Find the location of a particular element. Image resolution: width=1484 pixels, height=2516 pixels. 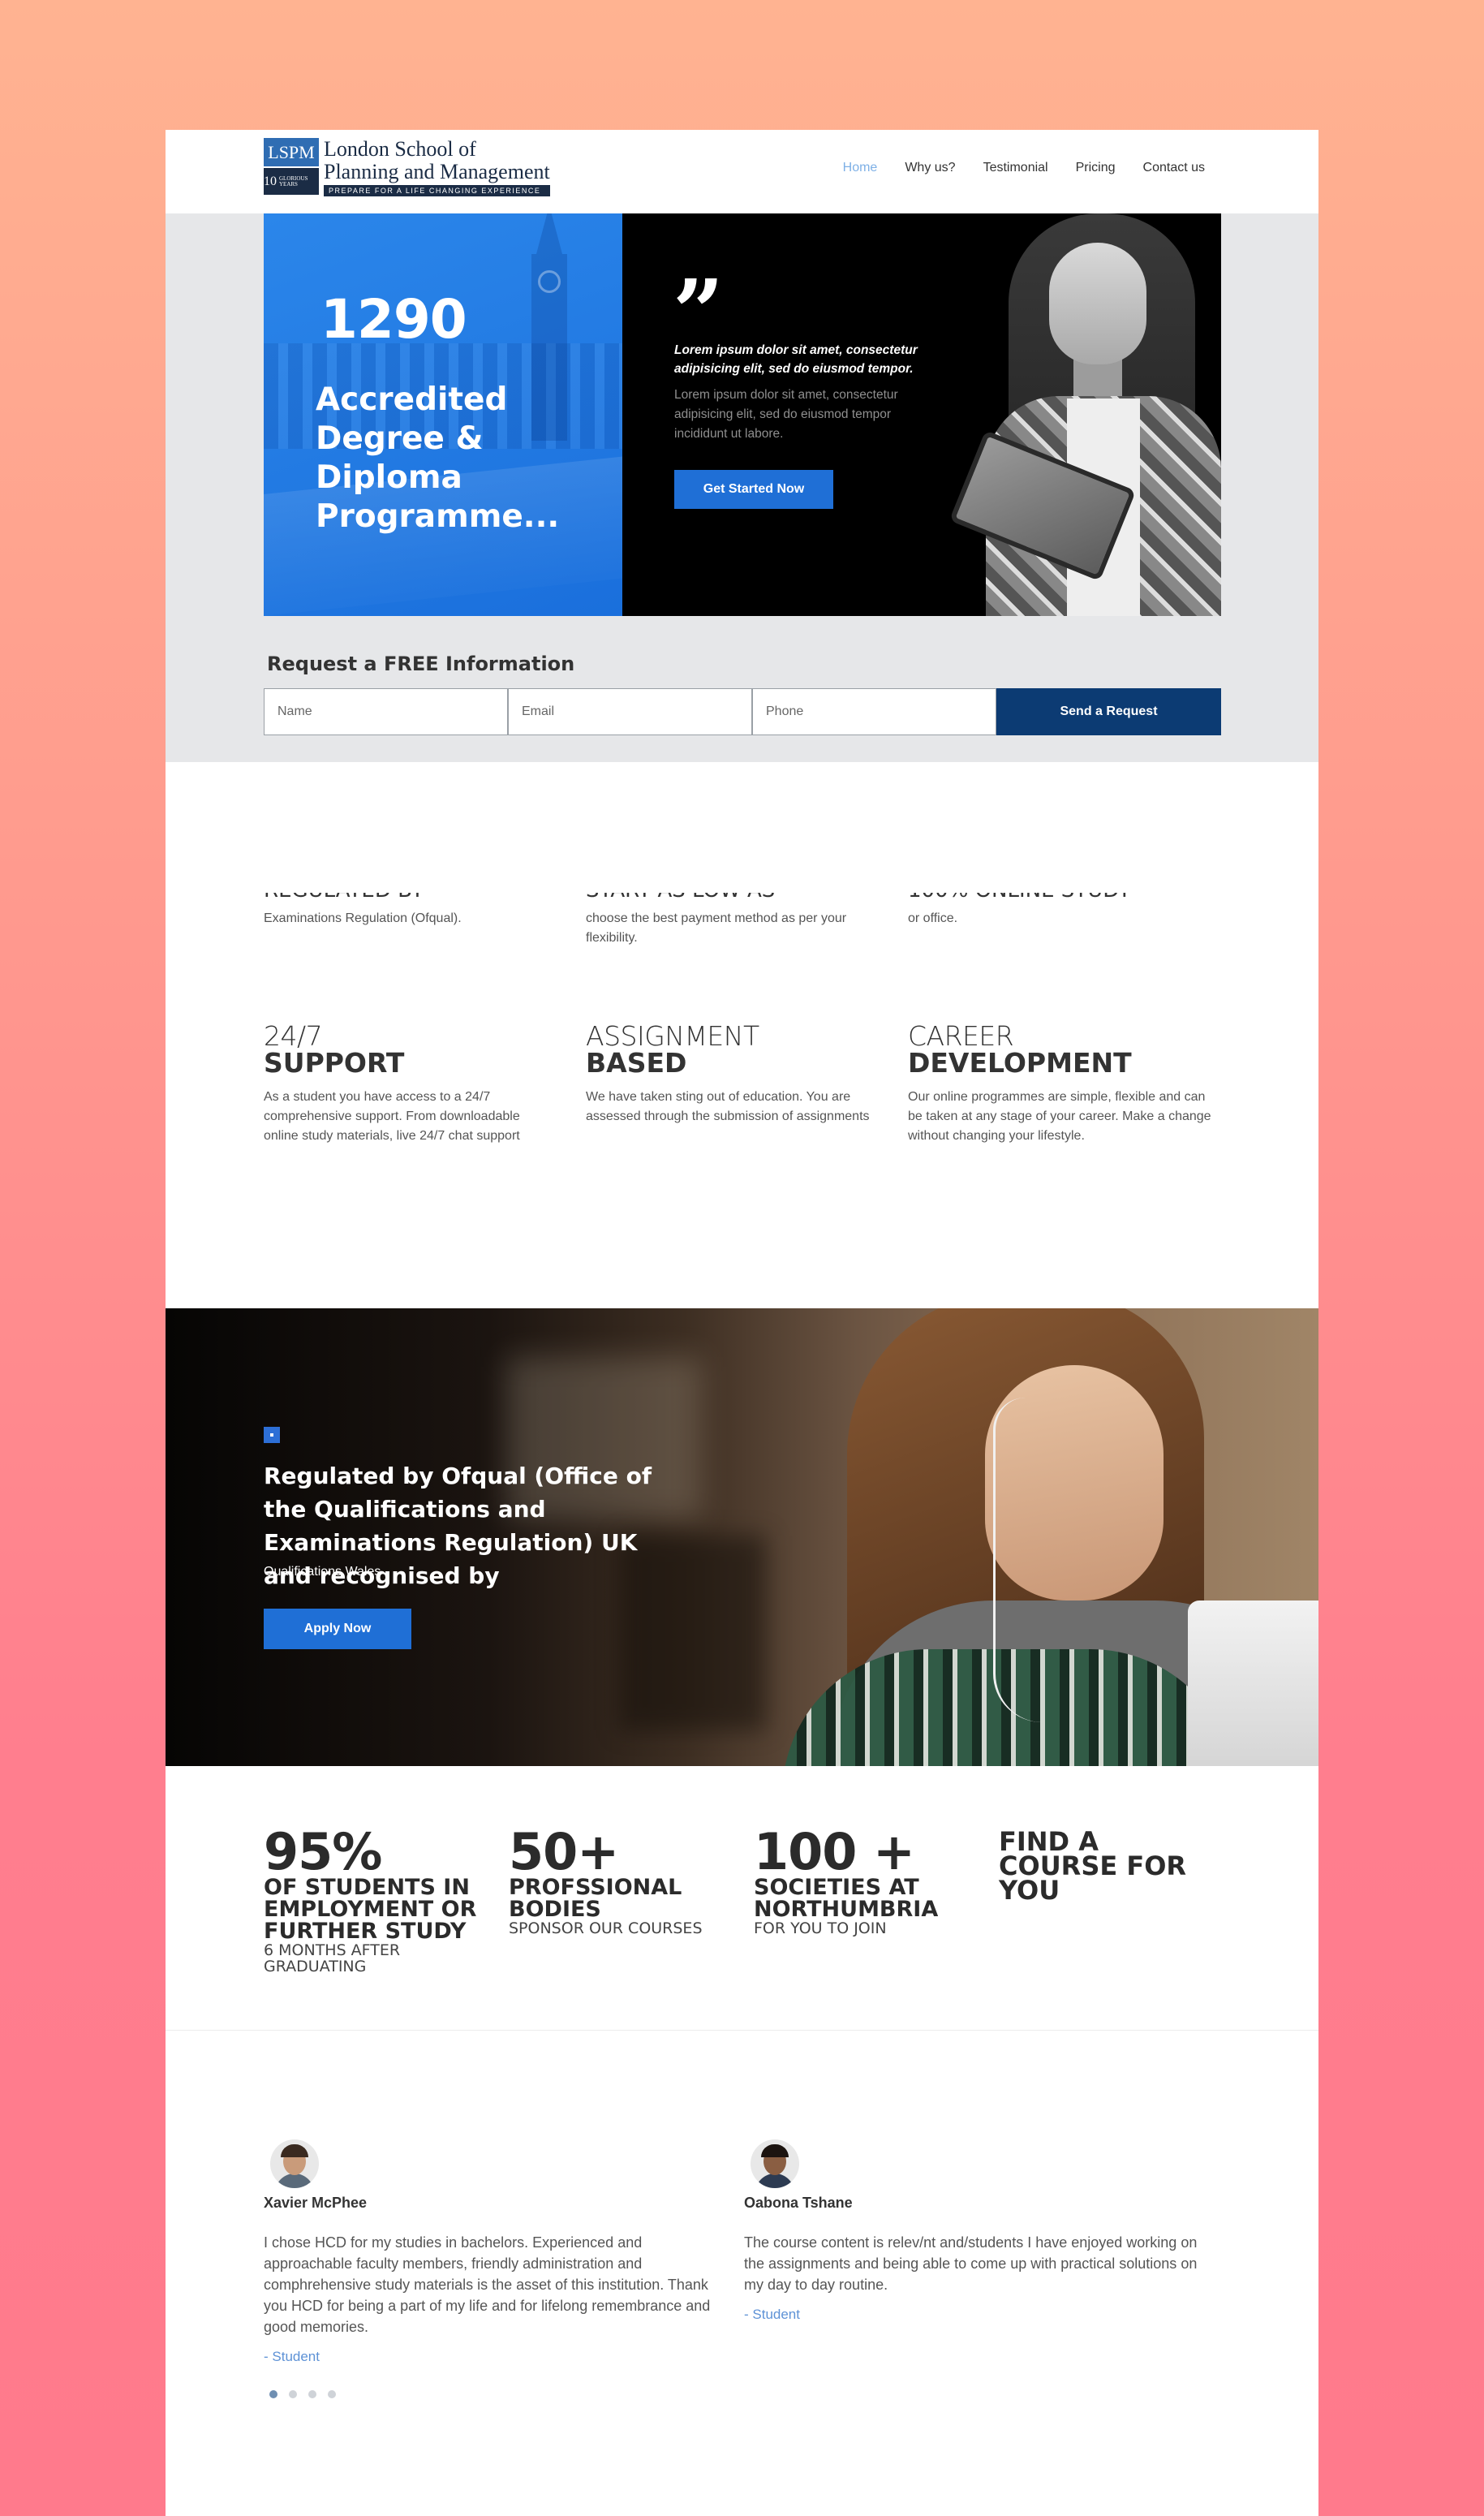

request-form: Send a Request is located at coordinates (742, 711).